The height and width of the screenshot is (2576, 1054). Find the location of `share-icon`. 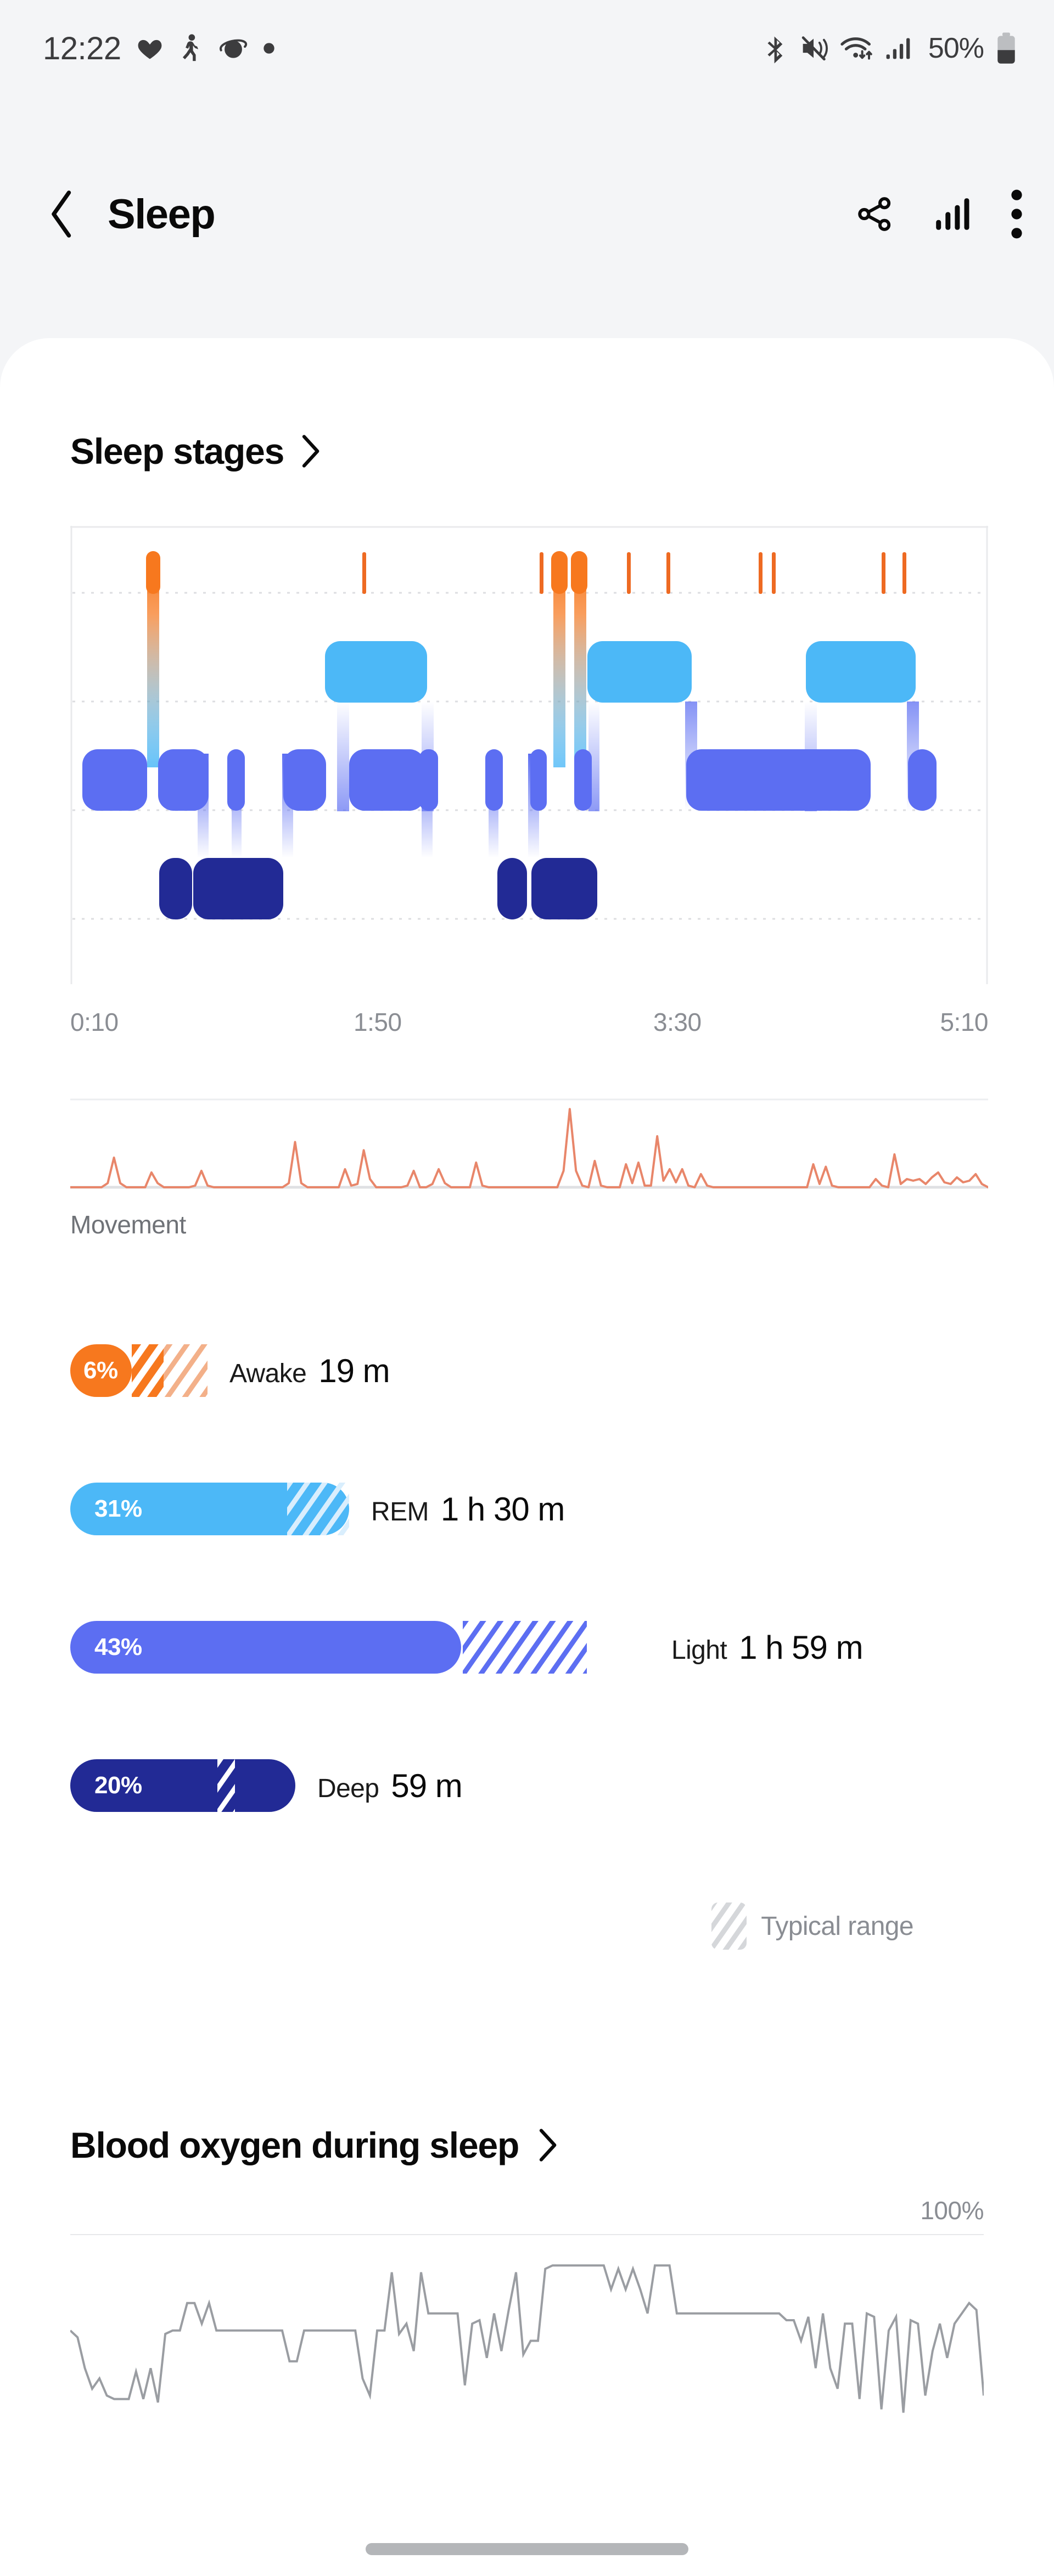

share-icon is located at coordinates (874, 214).